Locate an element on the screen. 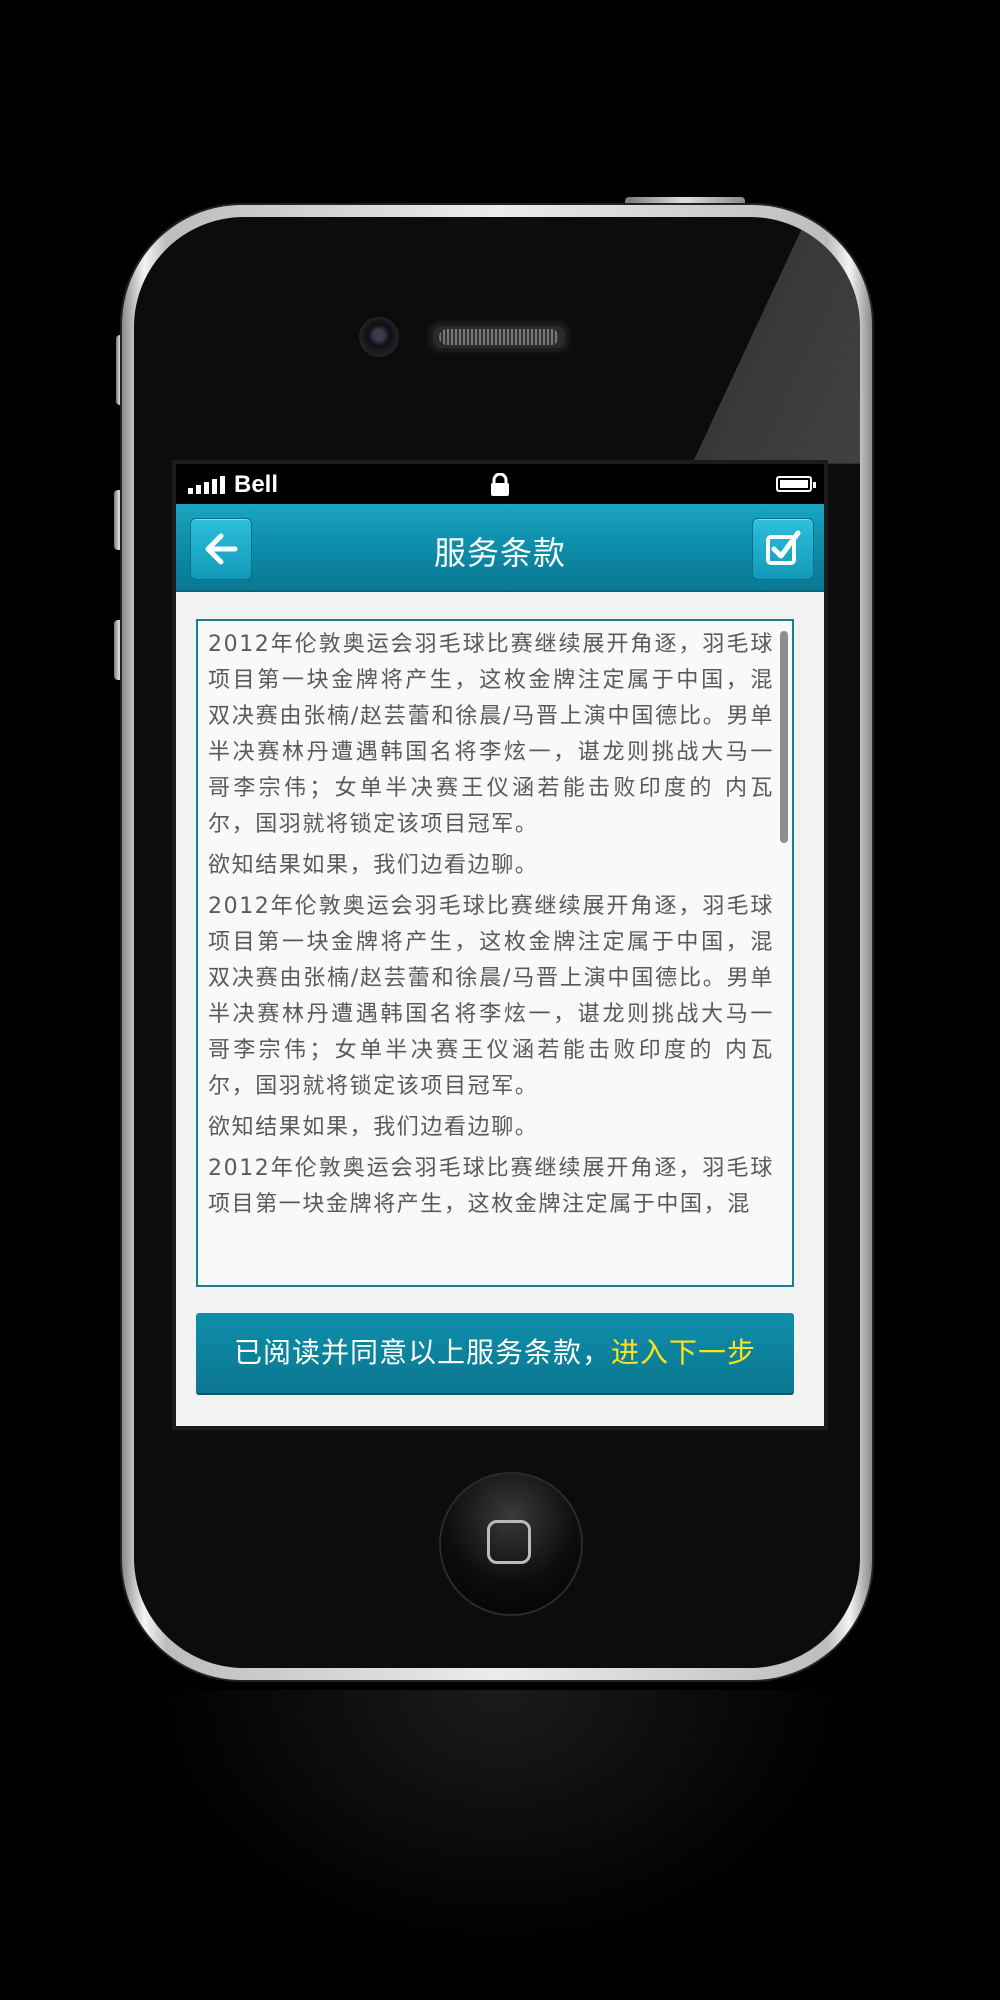 Image resolution: width=1000 pixels, height=2000 pixels. signal-icon is located at coordinates (206, 485).